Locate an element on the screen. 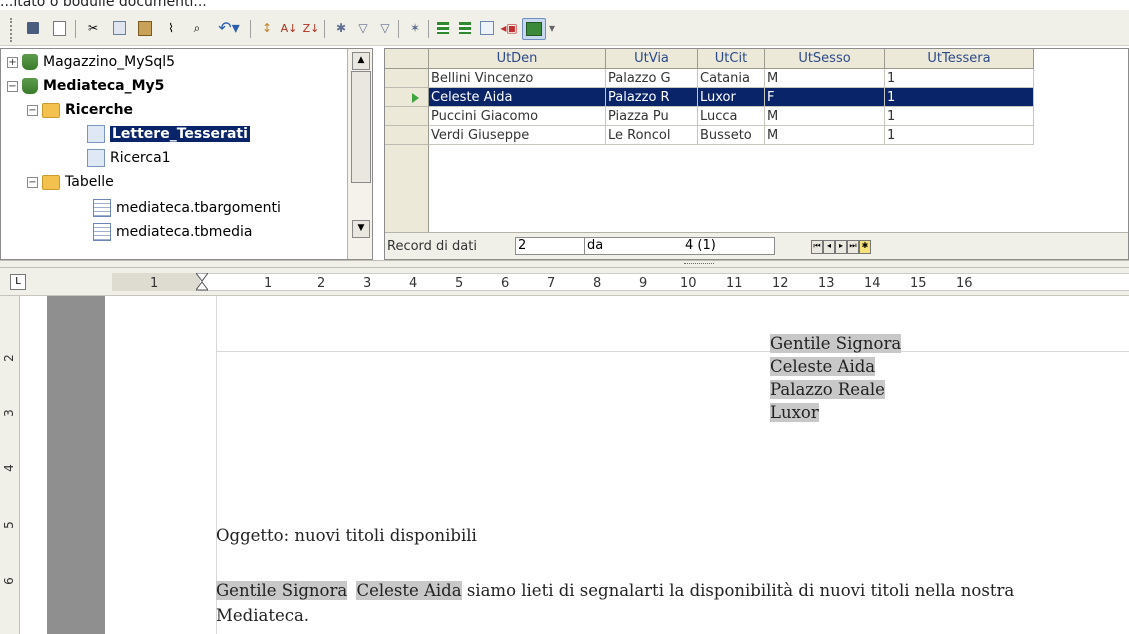 This screenshot has height=634, width=1129. navigator-scrollbar: ▲ ▼ is located at coordinates (359, 154).